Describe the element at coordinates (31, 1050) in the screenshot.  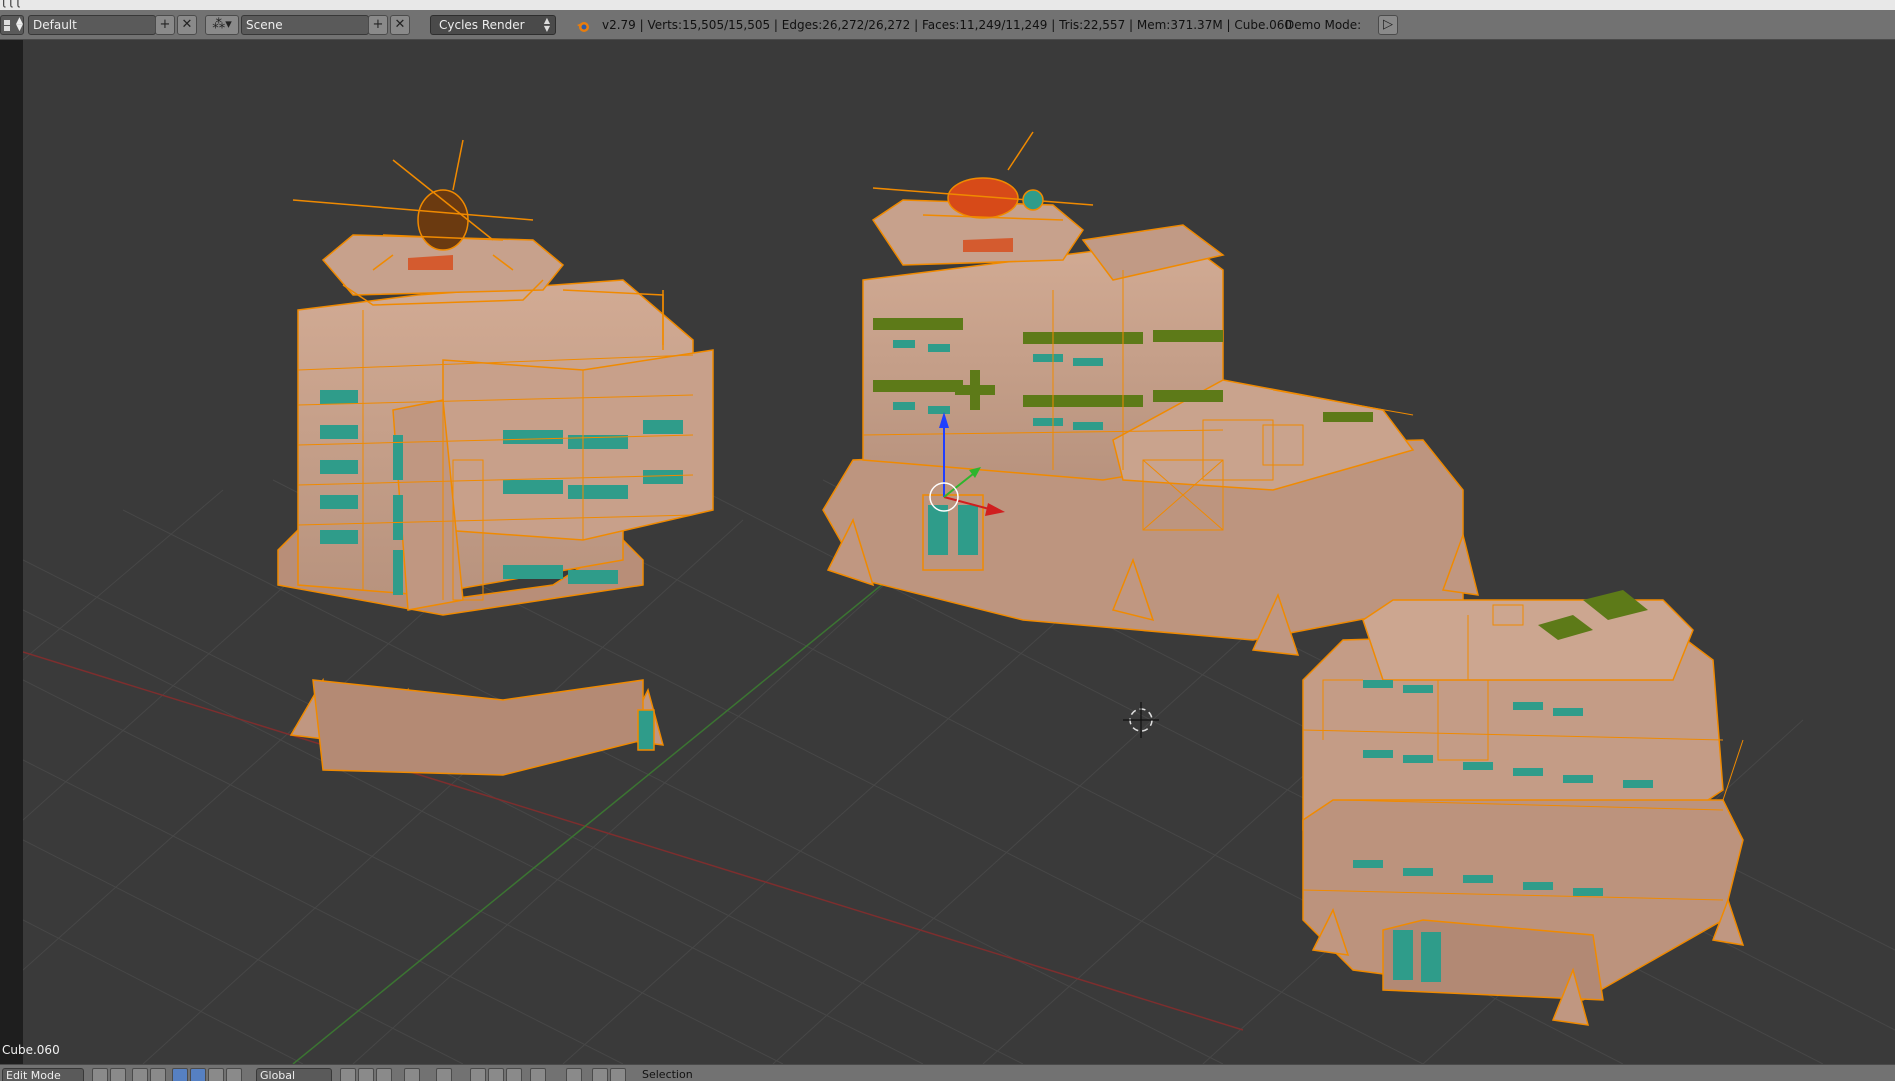
I see `active-object-name: Cube.060` at that location.